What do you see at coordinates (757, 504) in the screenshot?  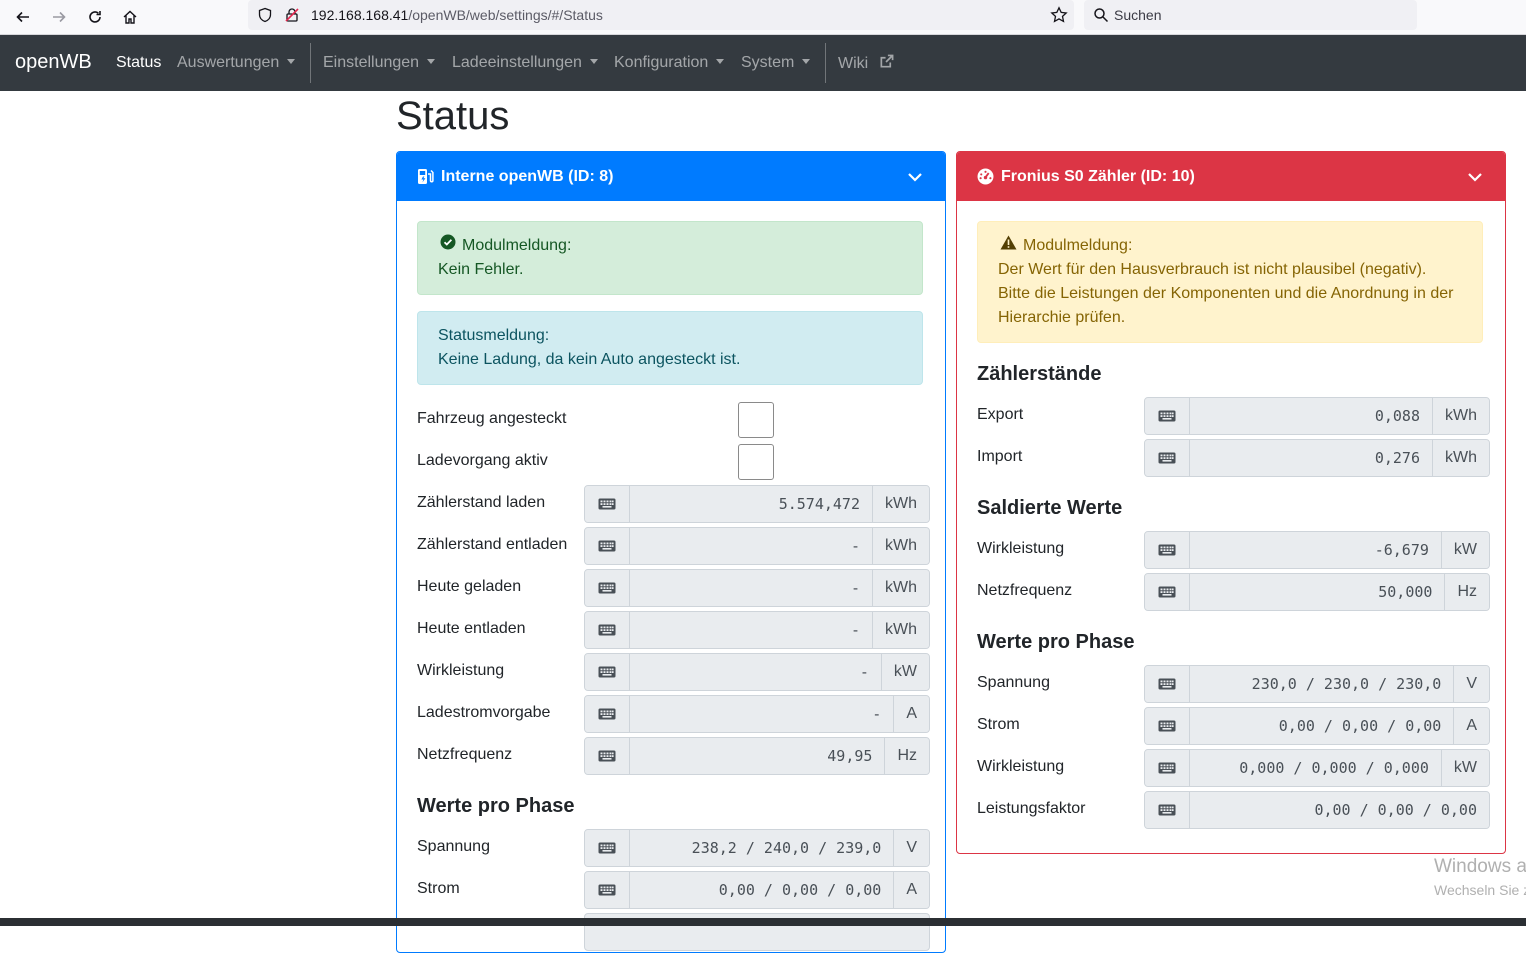 I see `readonly-value-field: 5.574,472 kWh` at bounding box center [757, 504].